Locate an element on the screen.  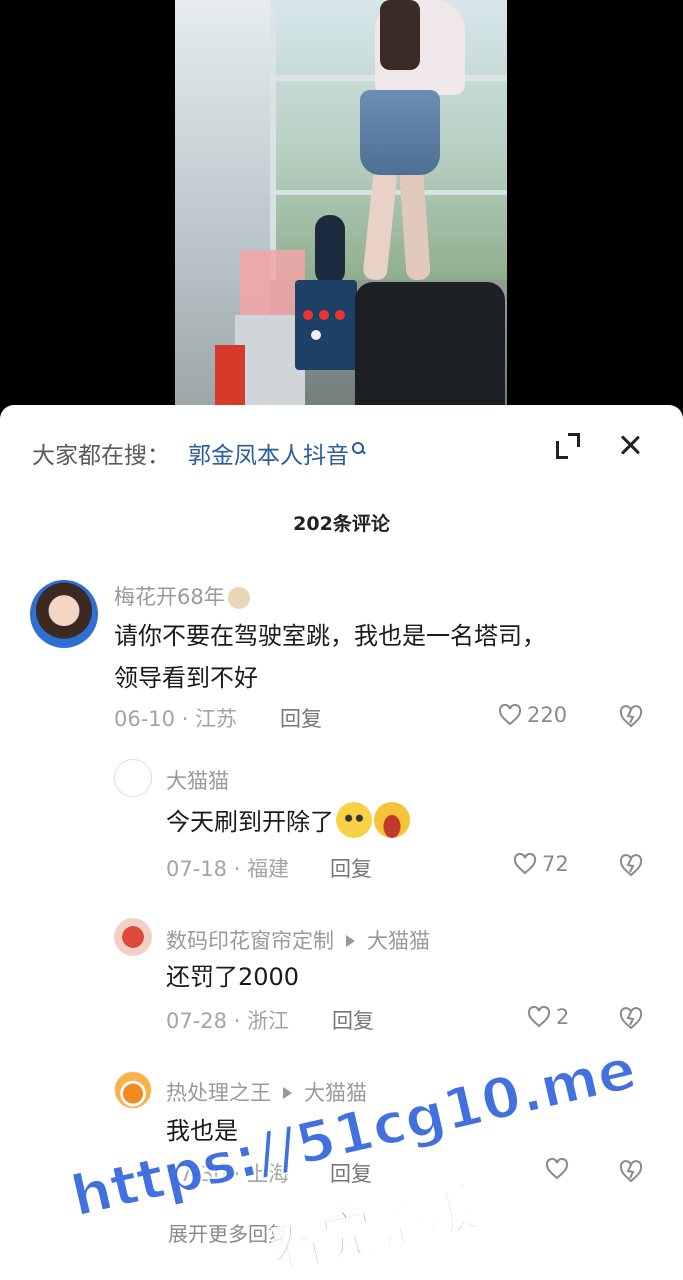
expand-icon is located at coordinates (569, 446).